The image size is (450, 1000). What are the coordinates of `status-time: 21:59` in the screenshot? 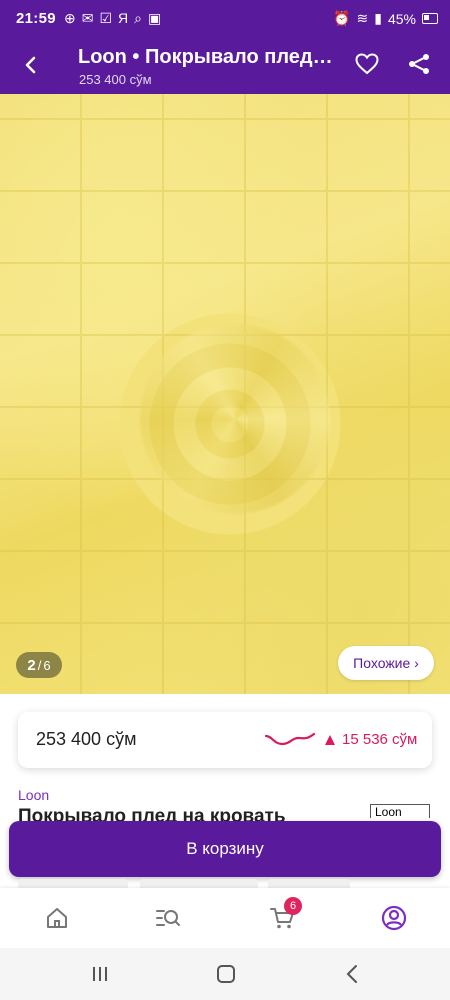 It's located at (36, 18).